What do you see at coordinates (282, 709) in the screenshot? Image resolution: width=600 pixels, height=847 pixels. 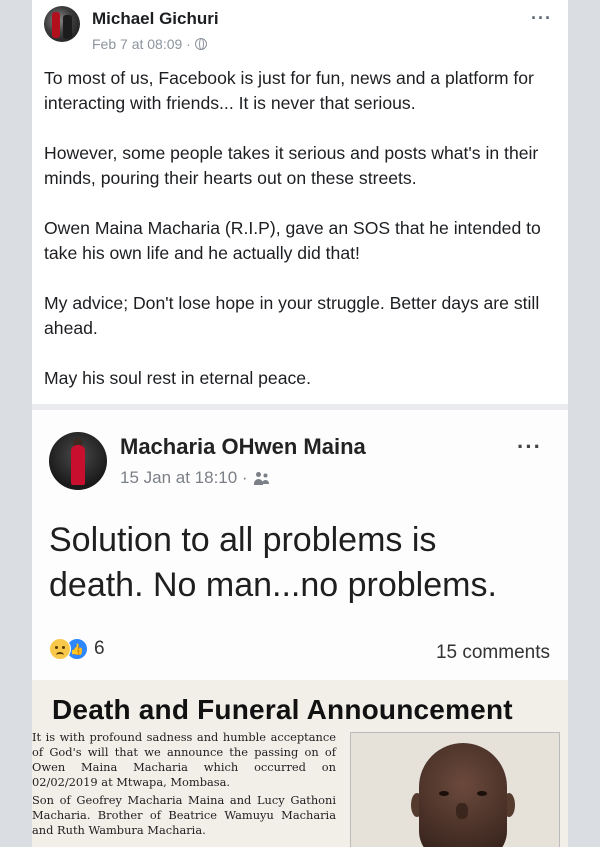 I see `announcement-title: Death and Funeral Announcement` at bounding box center [282, 709].